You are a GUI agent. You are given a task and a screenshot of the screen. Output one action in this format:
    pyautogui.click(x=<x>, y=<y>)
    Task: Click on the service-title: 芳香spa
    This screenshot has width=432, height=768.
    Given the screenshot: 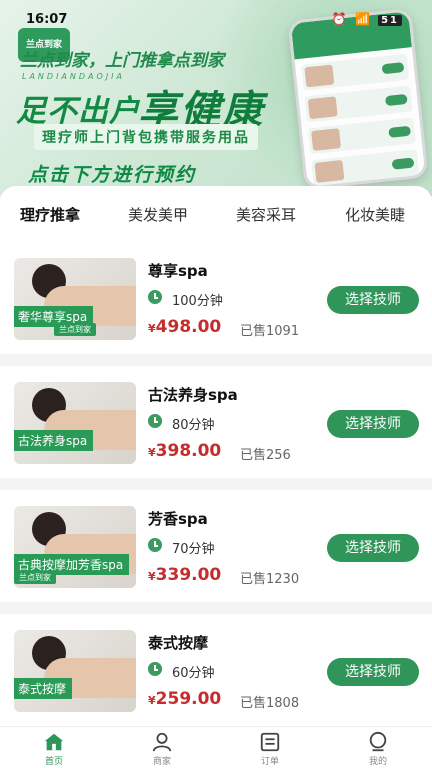 What is the action you would take?
    pyautogui.click(x=178, y=519)
    